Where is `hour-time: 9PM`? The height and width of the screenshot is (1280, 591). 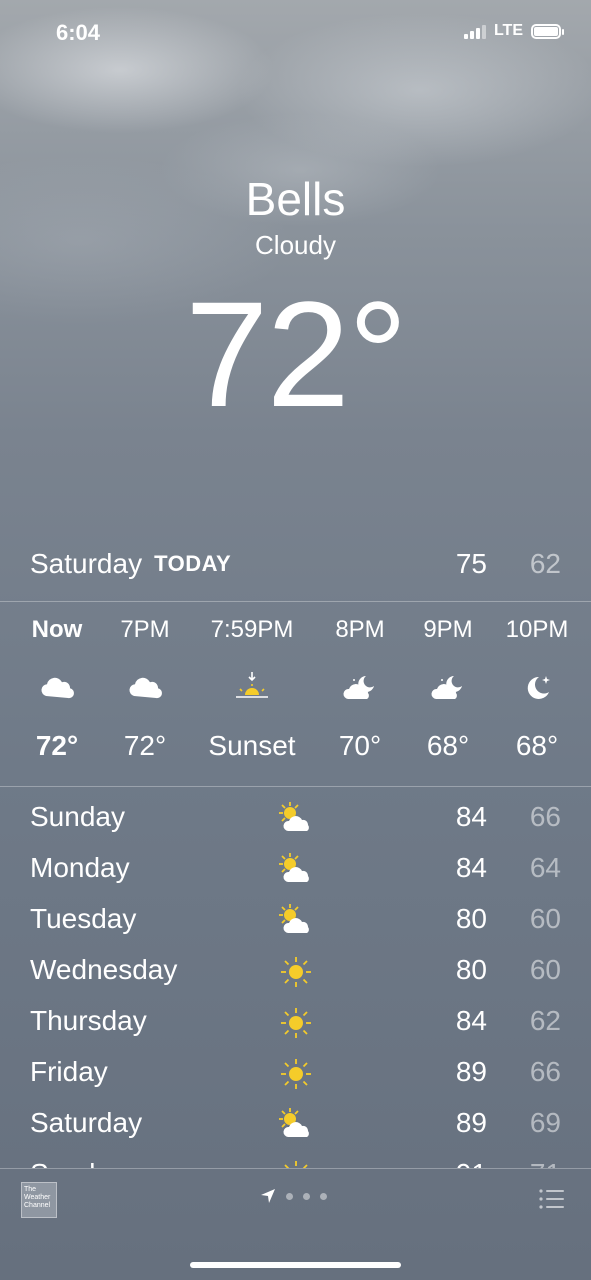 hour-time: 9PM is located at coordinates (448, 629).